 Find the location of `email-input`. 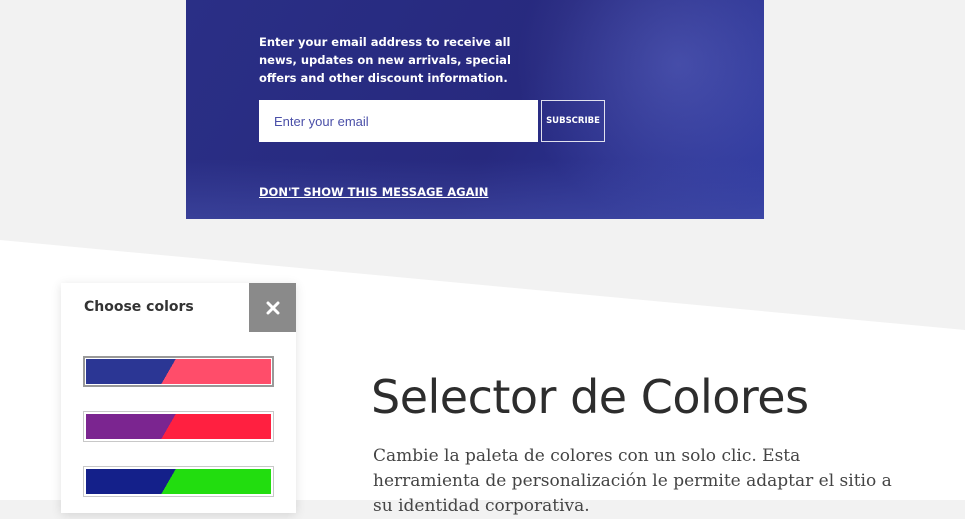

email-input is located at coordinates (398, 121).